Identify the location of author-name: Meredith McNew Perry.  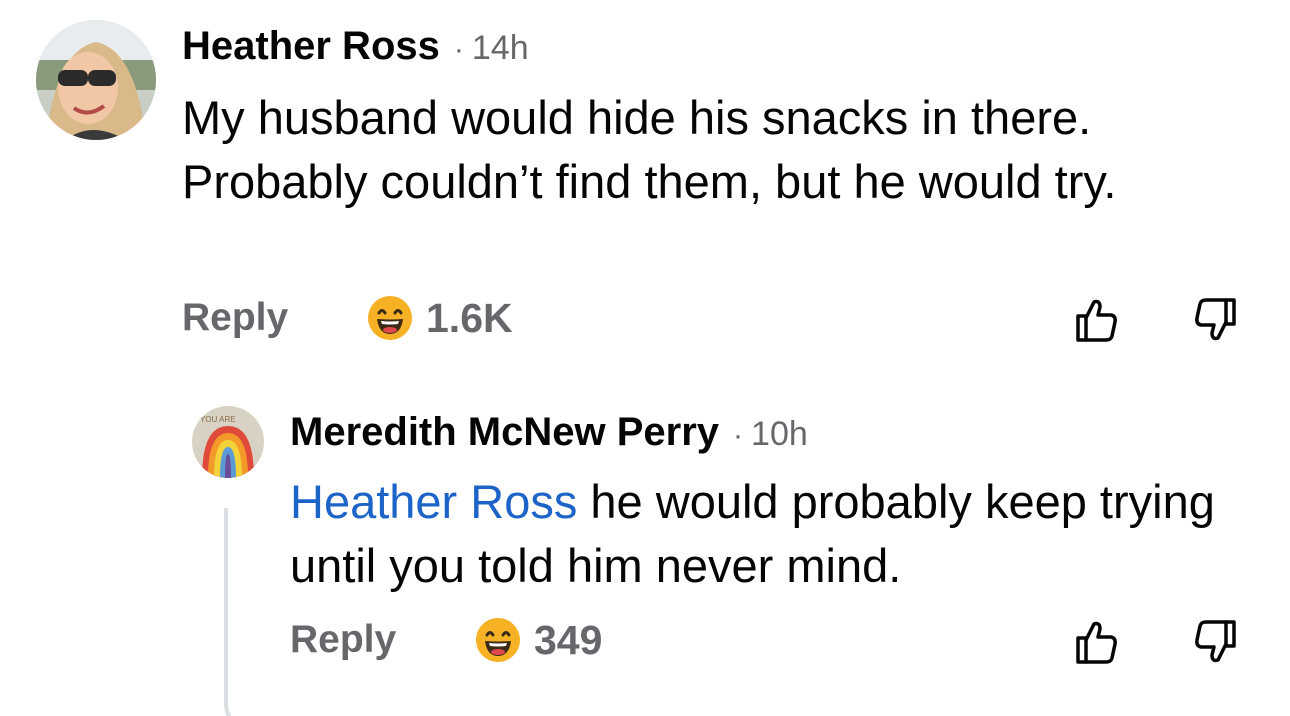
(504, 432).